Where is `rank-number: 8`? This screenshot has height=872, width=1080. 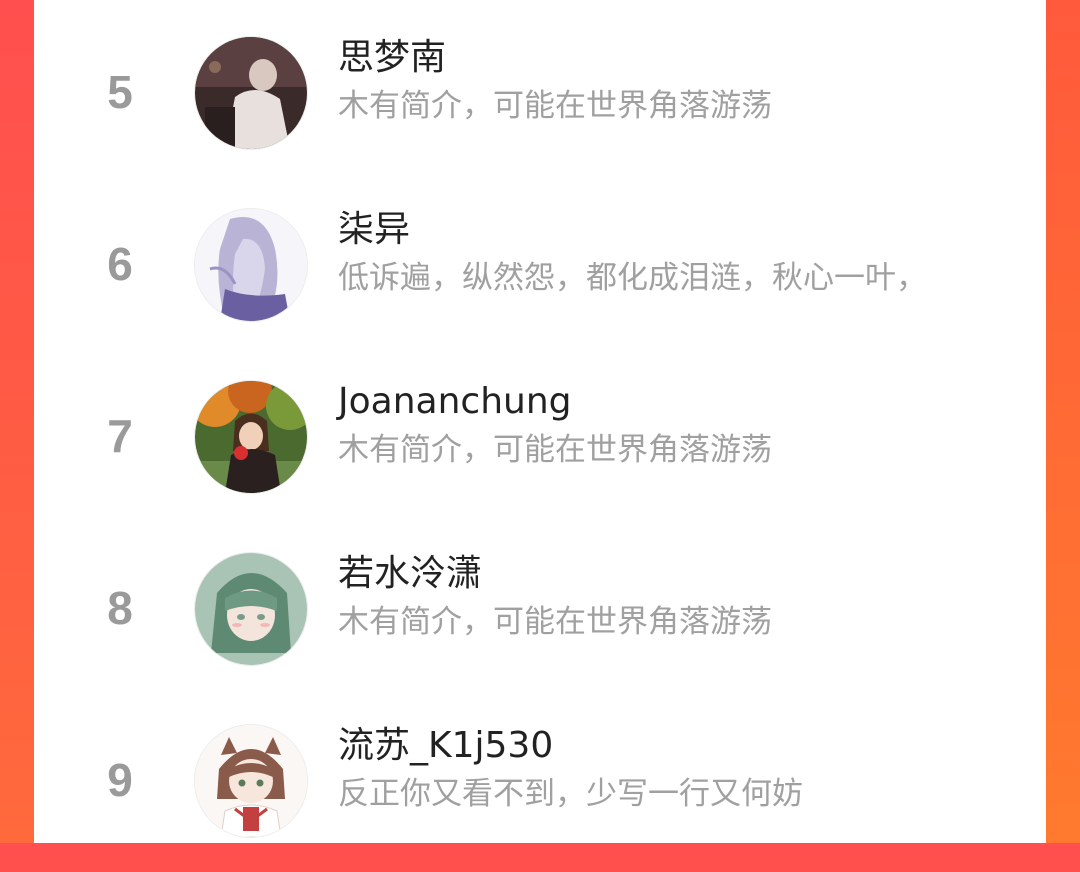 rank-number: 8 is located at coordinates (120, 608).